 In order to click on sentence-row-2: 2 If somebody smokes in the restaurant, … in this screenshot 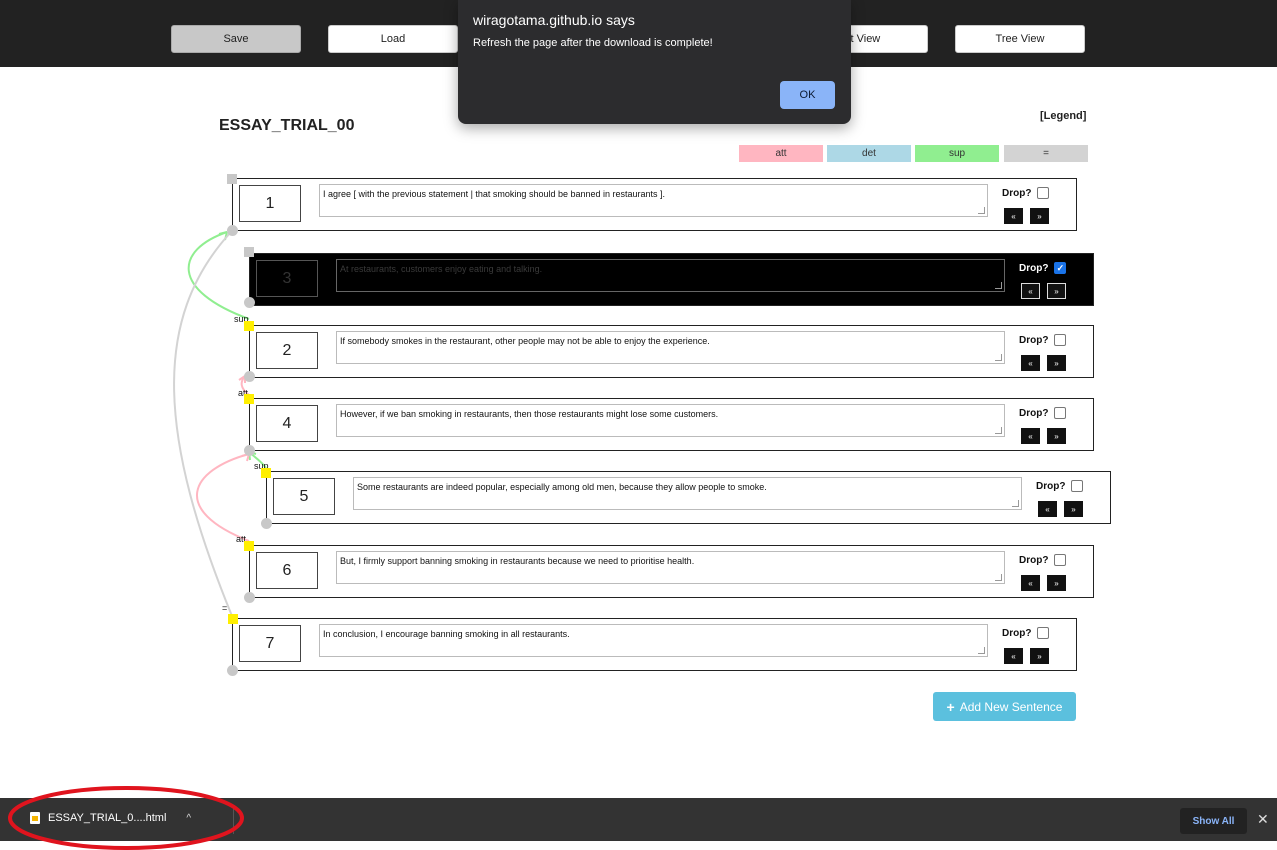, I will do `click(671, 351)`.